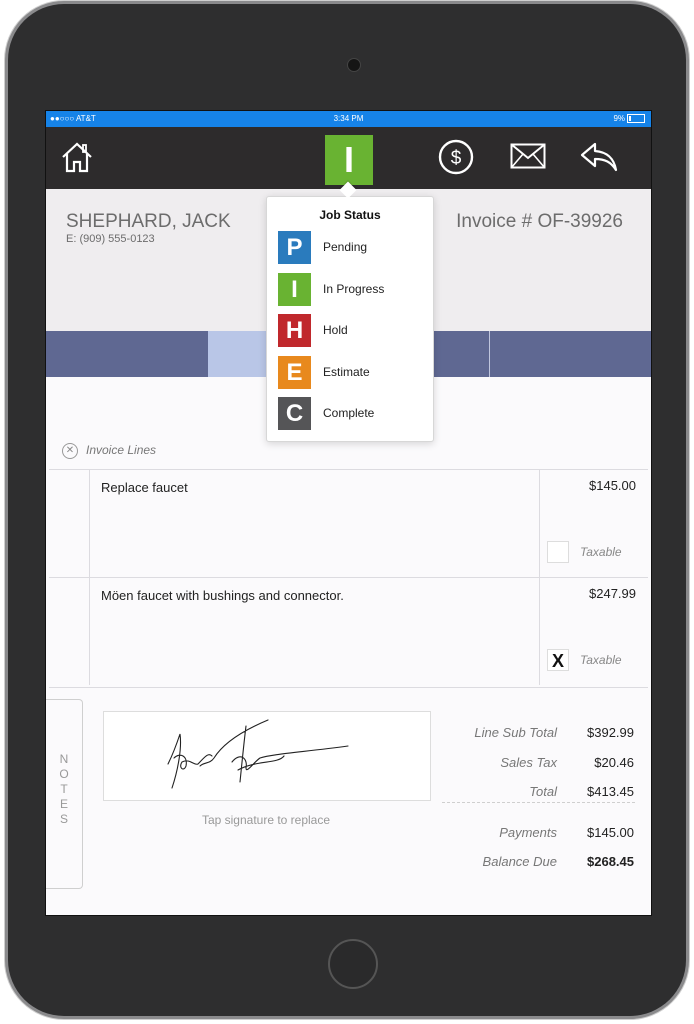  Describe the element at coordinates (64, 789) in the screenshot. I see `notes-label: NOTES` at that location.